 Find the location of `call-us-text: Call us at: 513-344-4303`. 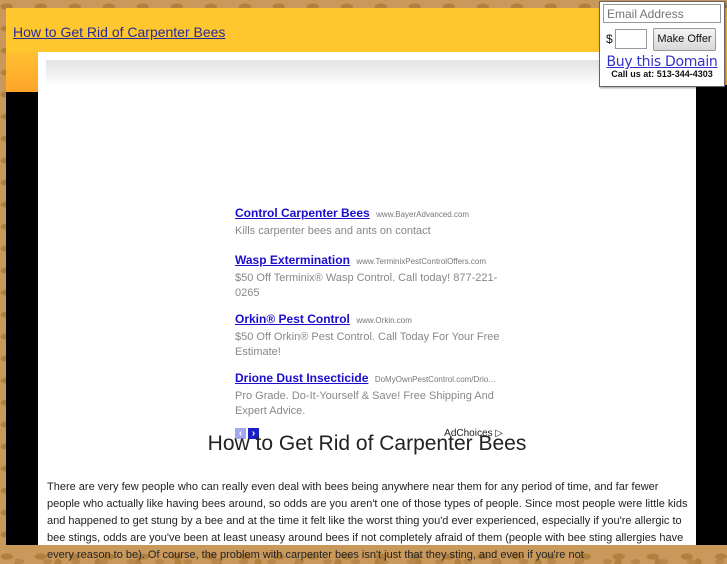

call-us-text: Call us at: 513-344-4303 is located at coordinates (662, 74).